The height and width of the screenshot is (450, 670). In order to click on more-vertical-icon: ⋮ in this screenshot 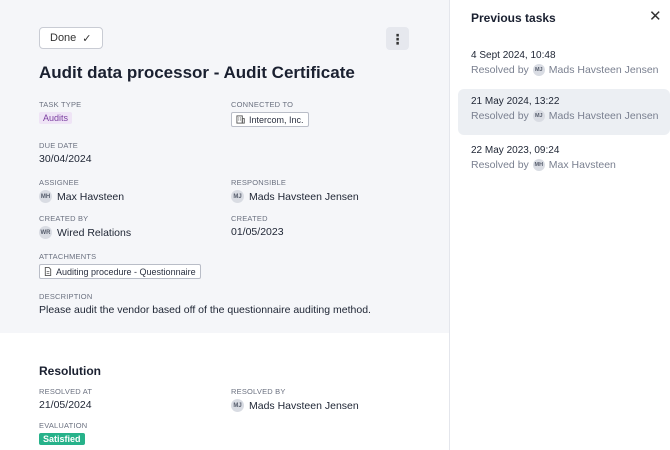, I will do `click(397, 38)`.